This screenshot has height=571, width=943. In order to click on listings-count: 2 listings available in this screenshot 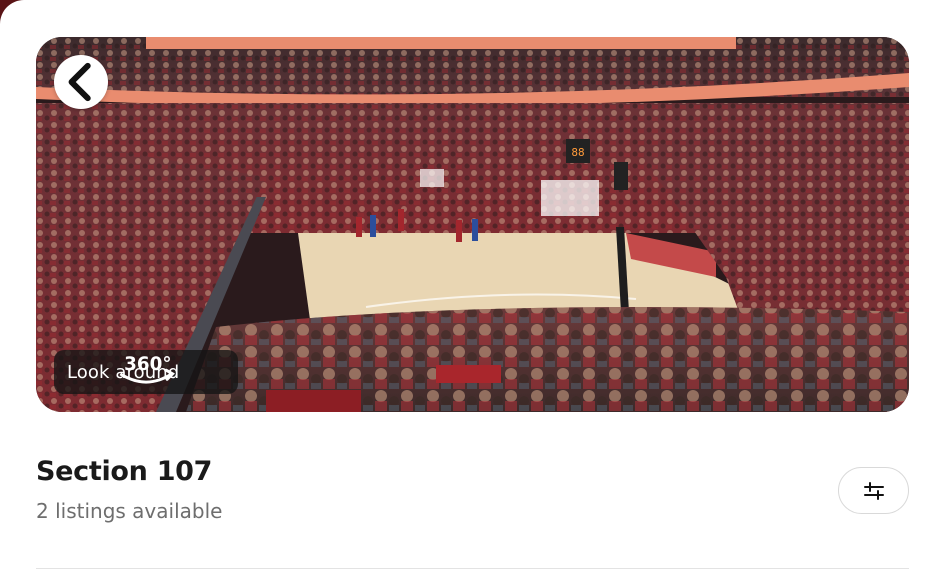, I will do `click(129, 511)`.